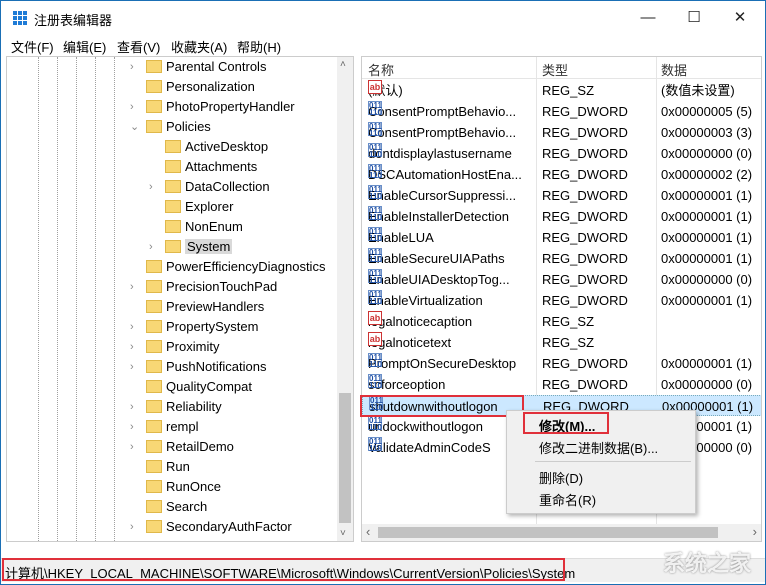 The width and height of the screenshot is (766, 585). Describe the element at coordinates (561, 321) in the screenshot. I see `value-row: ab legalnoticecaption REG_SZ` at that location.